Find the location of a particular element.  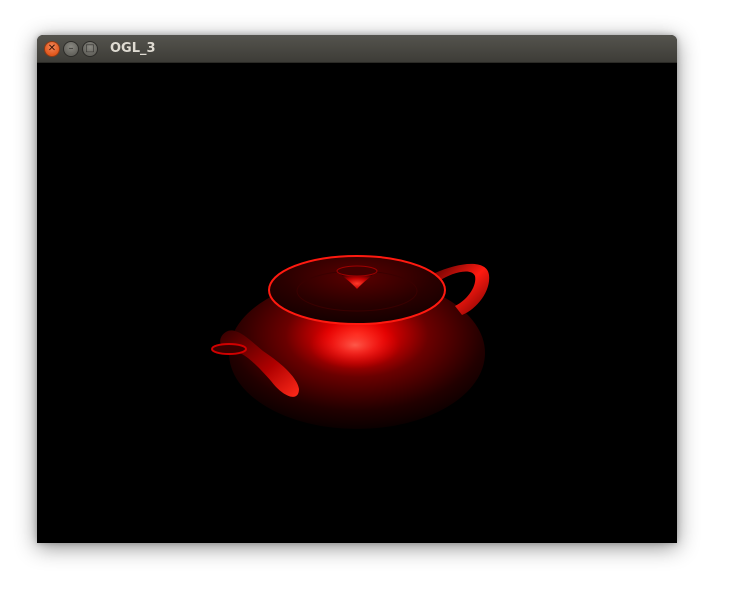

title-bar: ✕ – □ OGL_3 is located at coordinates (357, 49).